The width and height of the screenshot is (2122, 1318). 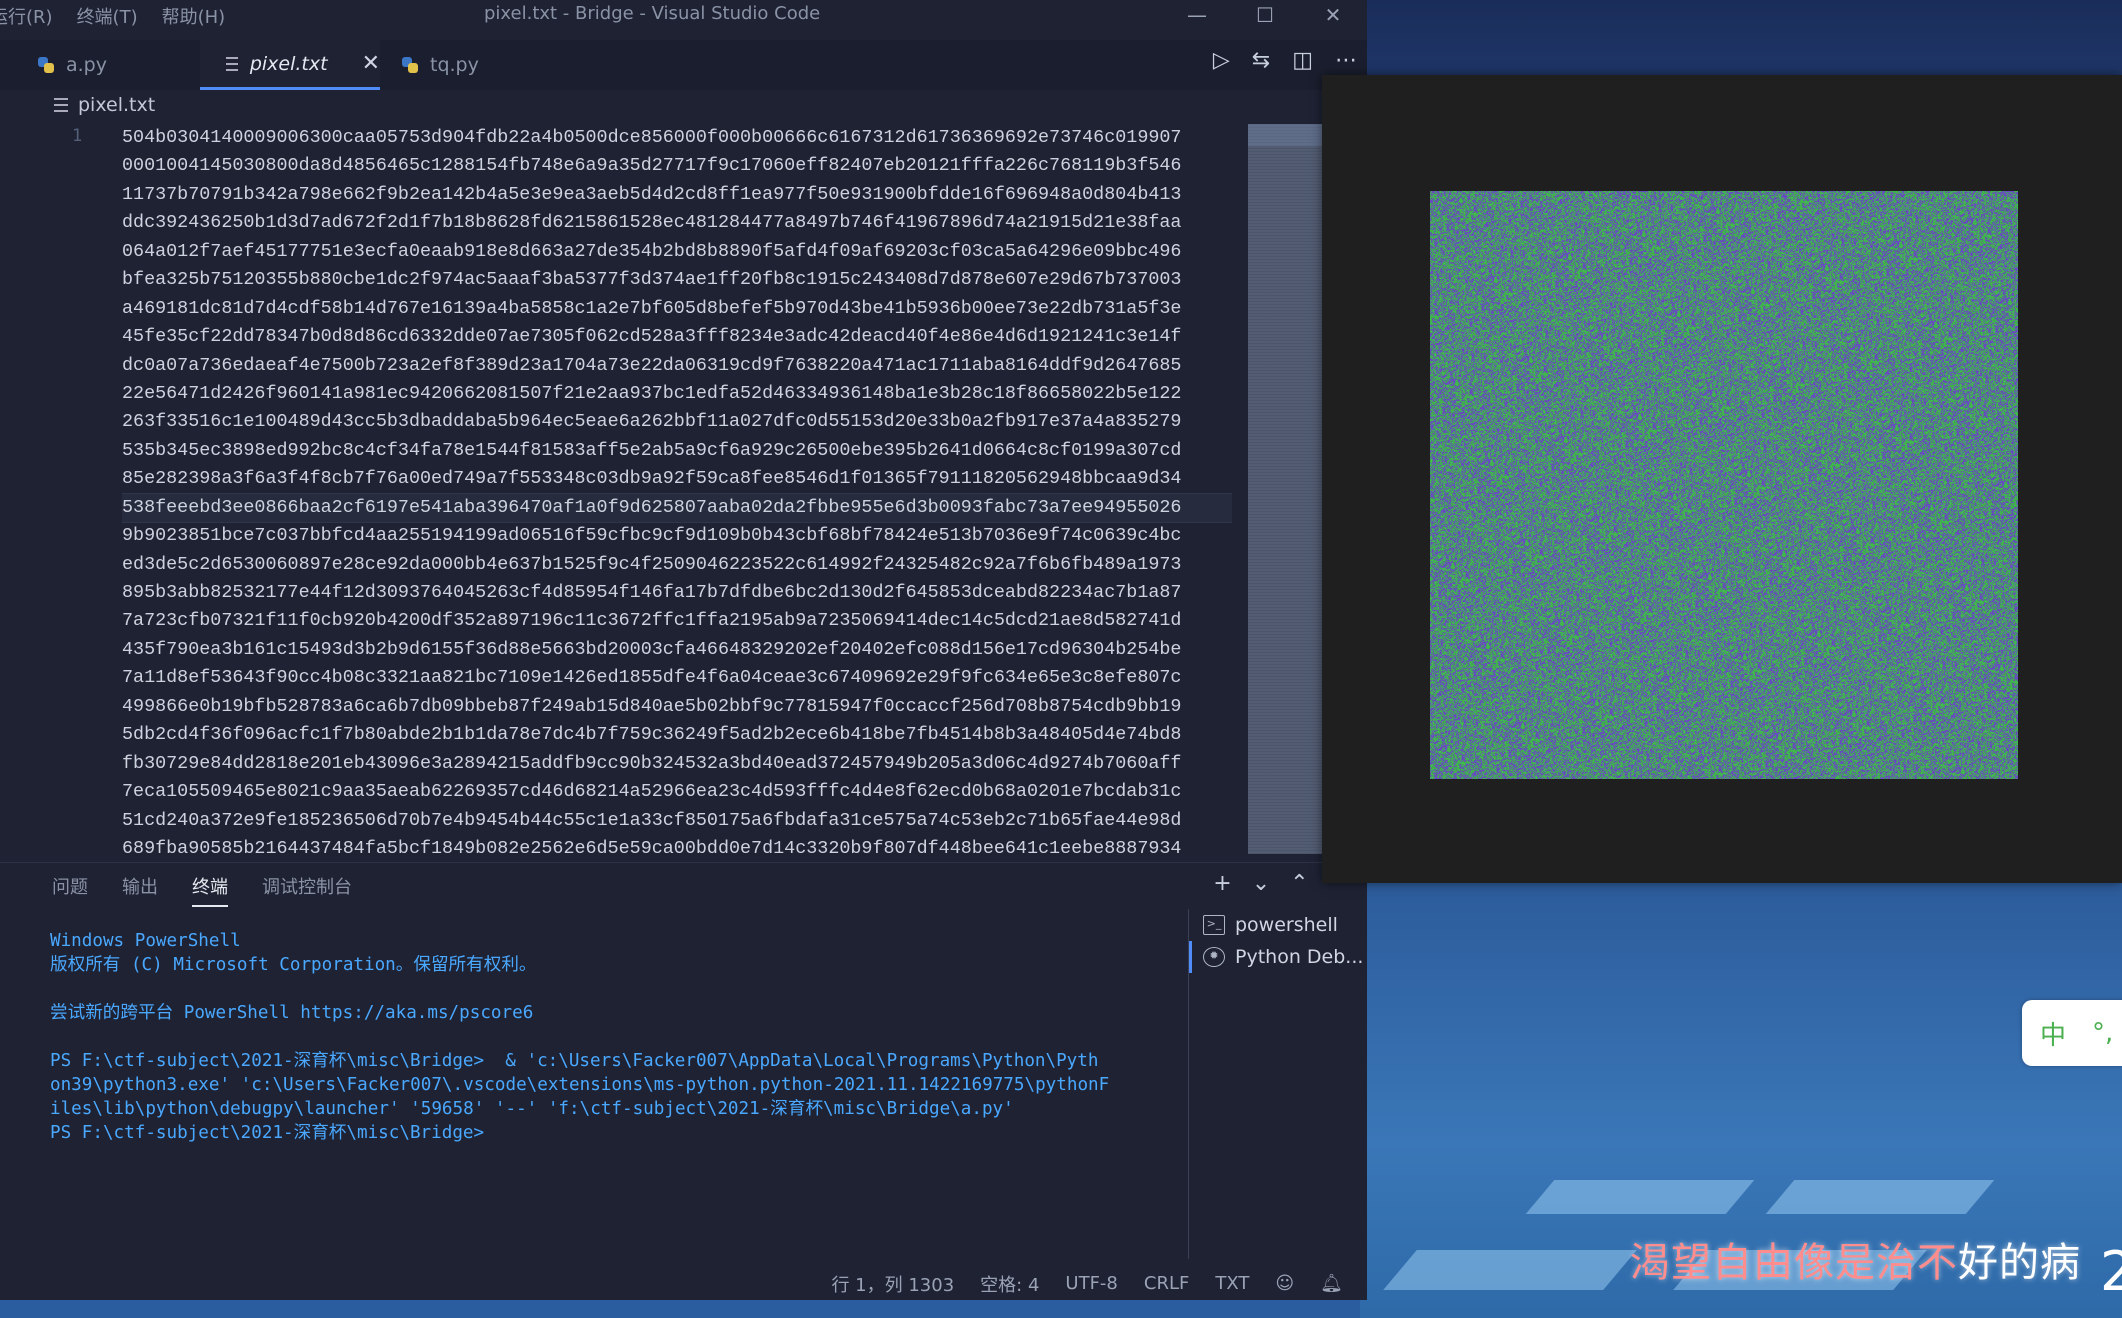 What do you see at coordinates (145, 941) in the screenshot?
I see `terminal-line: Windows PowerShell` at bounding box center [145, 941].